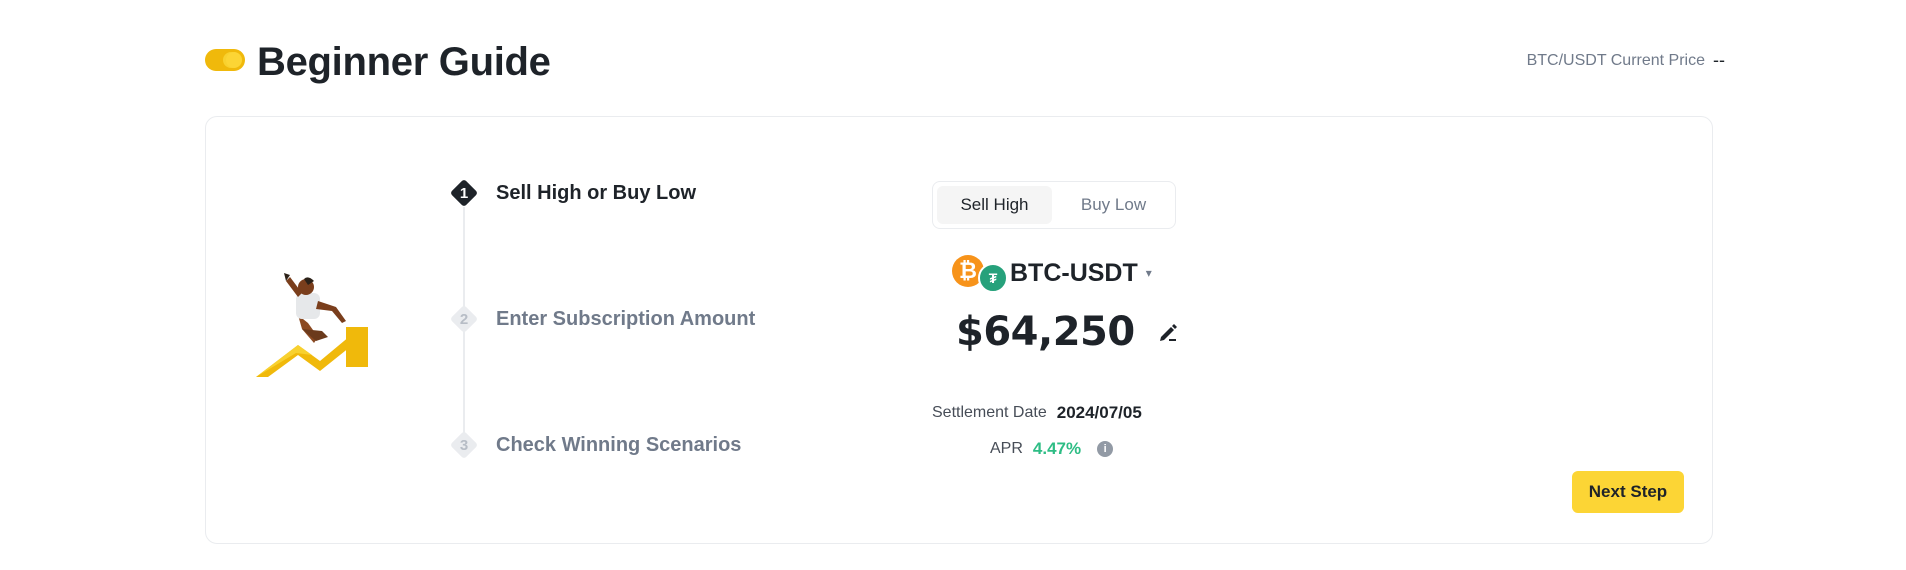  I want to click on page-header: Beginner Guide BTC/USDT Current Price --, so click(965, 62).